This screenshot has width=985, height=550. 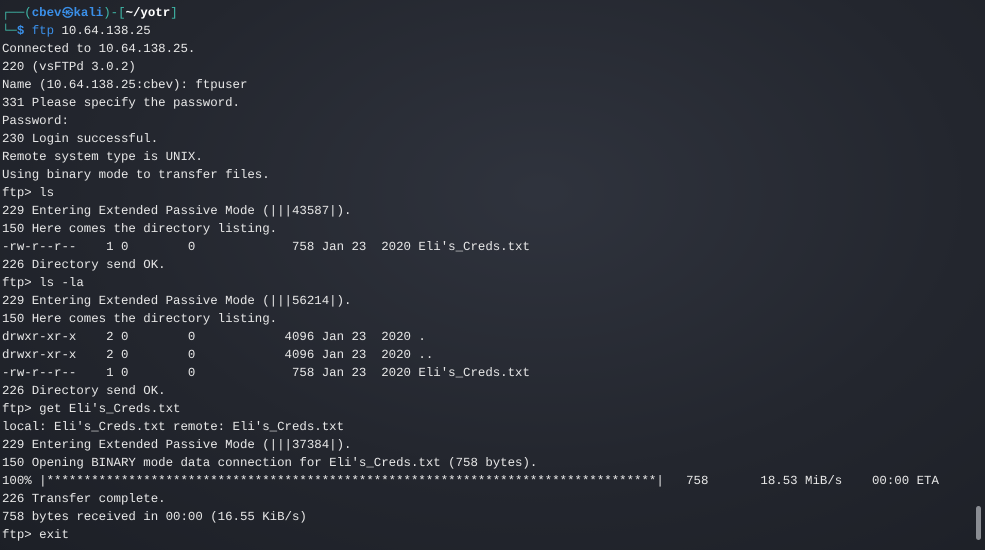 What do you see at coordinates (9, 31) in the screenshot?
I see `prompt-decoration: └─` at bounding box center [9, 31].